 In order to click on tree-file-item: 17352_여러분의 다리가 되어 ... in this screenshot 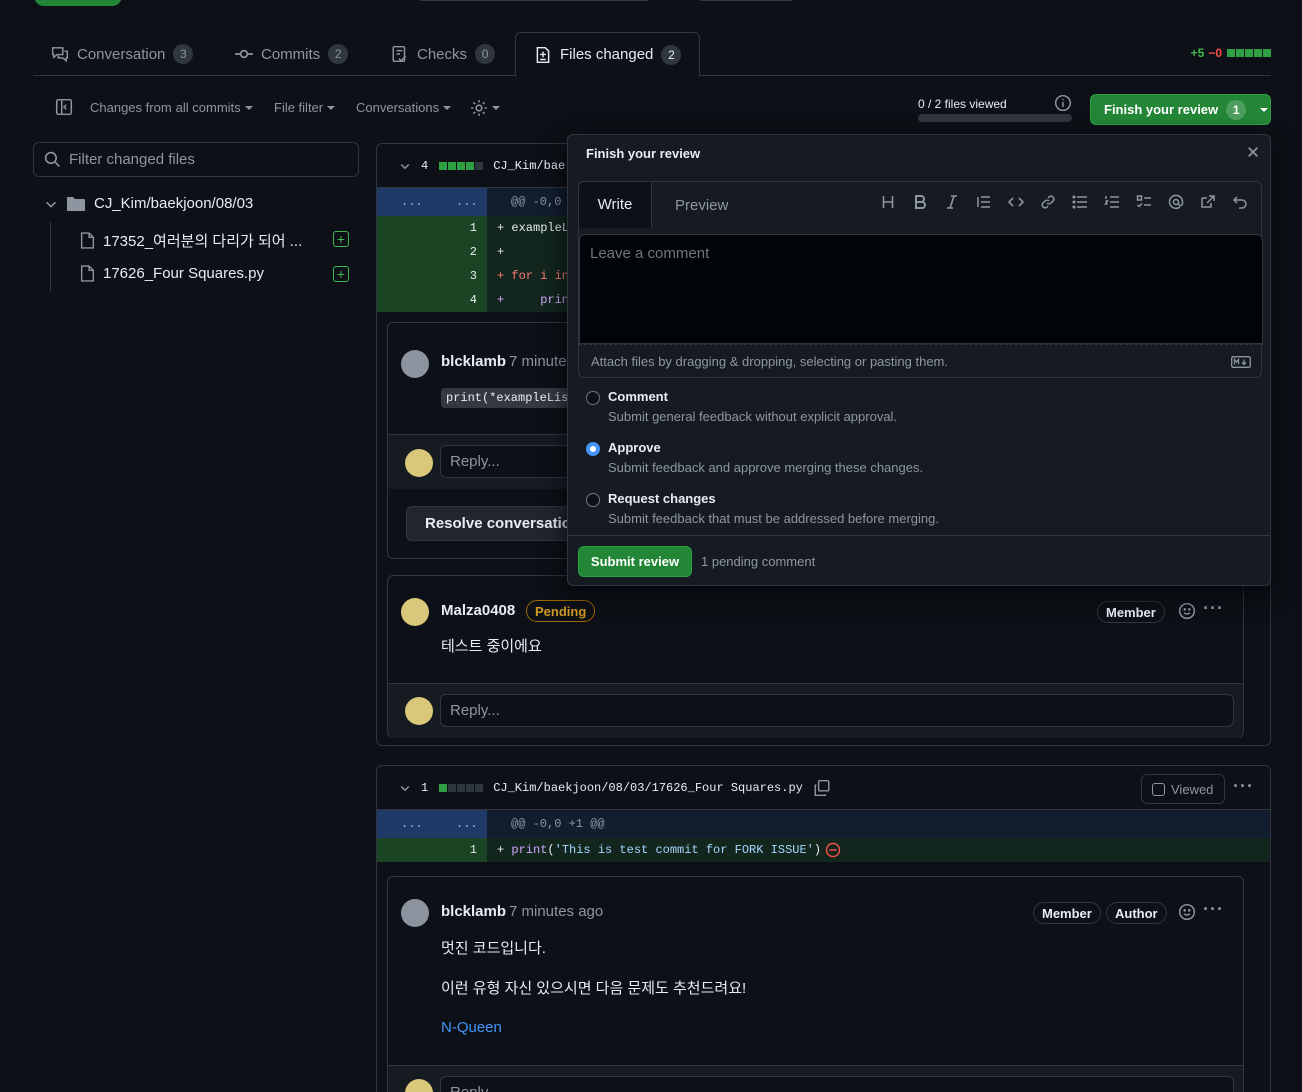, I will do `click(191, 240)`.